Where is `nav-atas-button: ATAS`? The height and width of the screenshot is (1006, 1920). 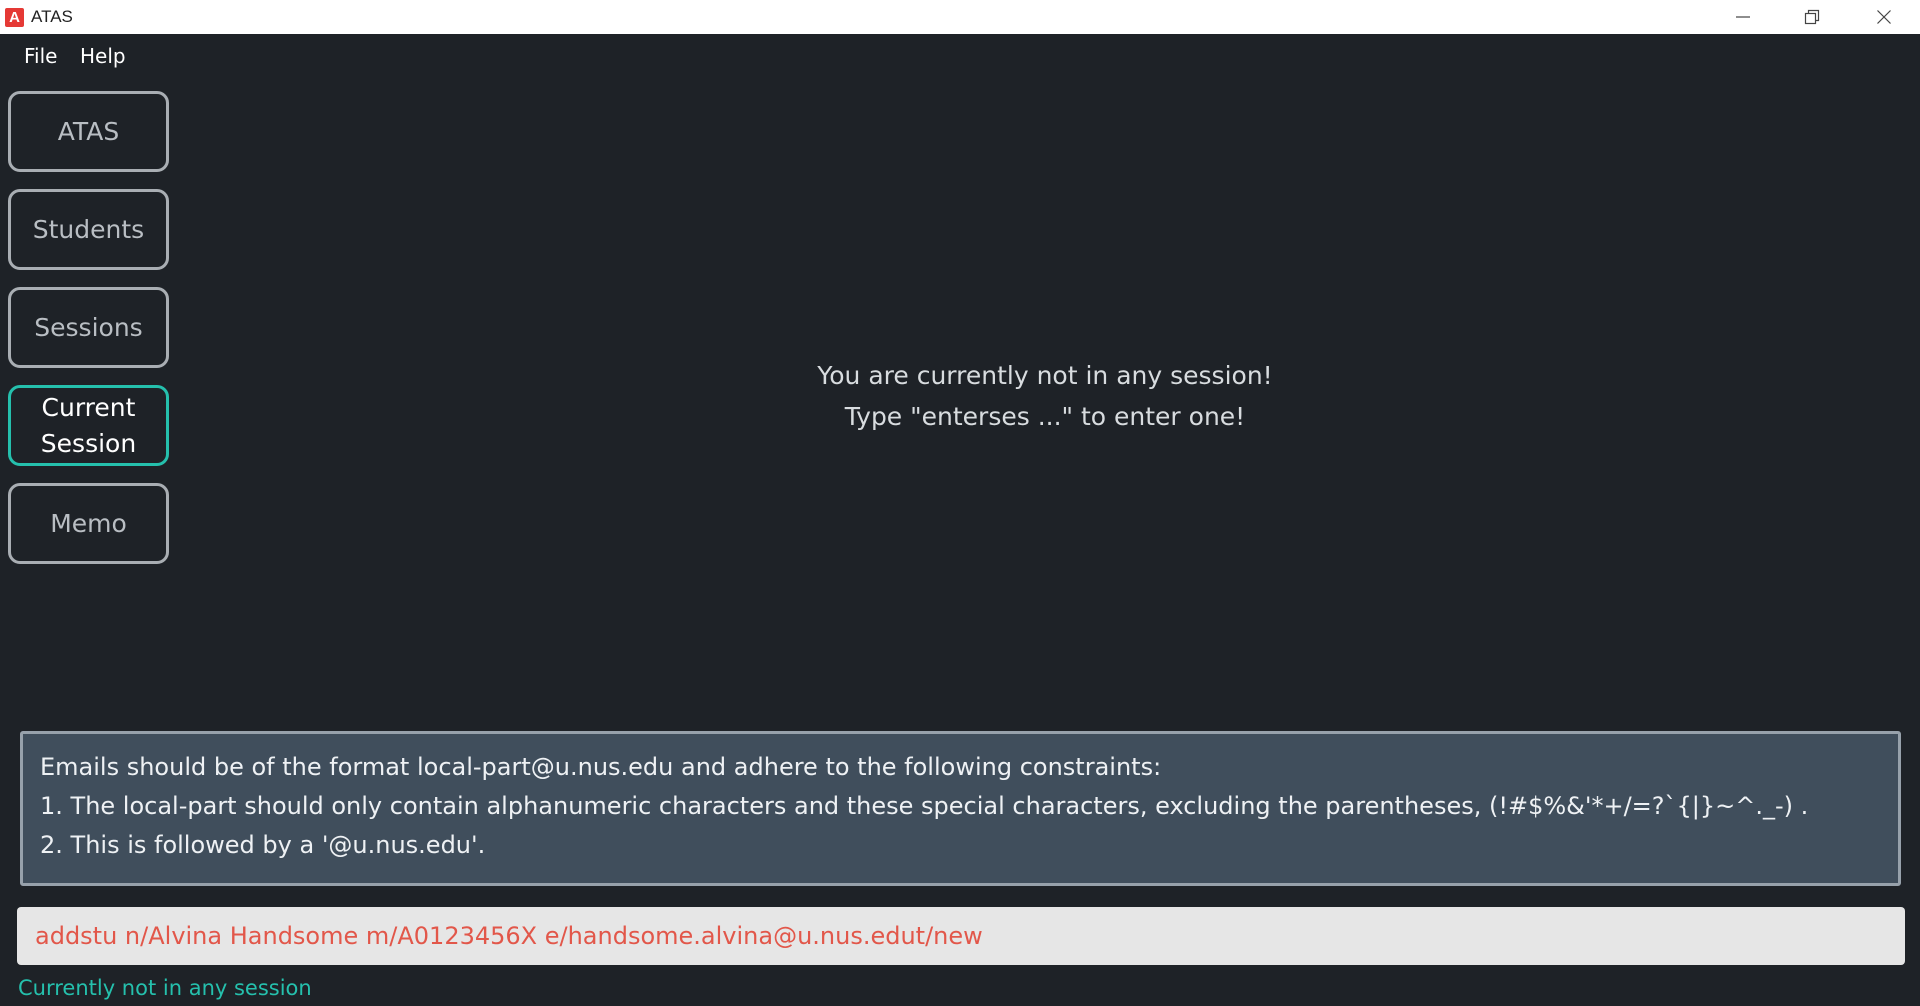 nav-atas-button: ATAS is located at coordinates (88, 131).